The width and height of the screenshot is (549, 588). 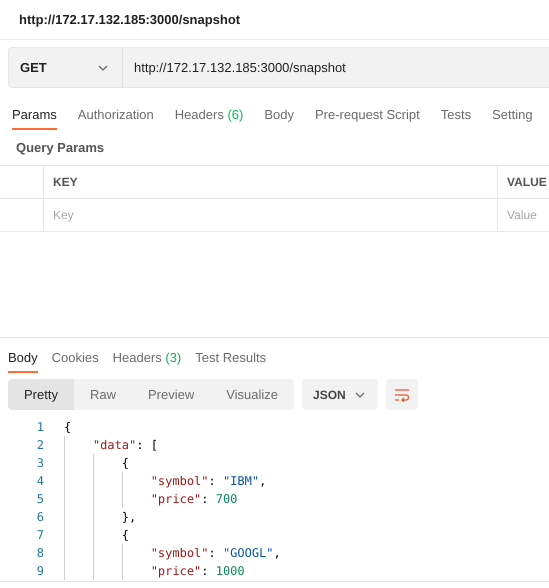 What do you see at coordinates (40, 481) in the screenshot?
I see `line-number: 4` at bounding box center [40, 481].